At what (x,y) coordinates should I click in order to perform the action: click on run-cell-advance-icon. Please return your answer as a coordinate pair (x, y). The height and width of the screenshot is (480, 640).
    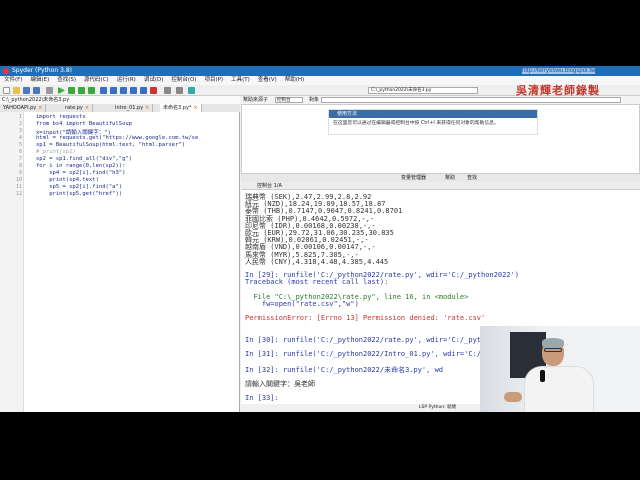
    Looking at the image, I should click on (81, 90).